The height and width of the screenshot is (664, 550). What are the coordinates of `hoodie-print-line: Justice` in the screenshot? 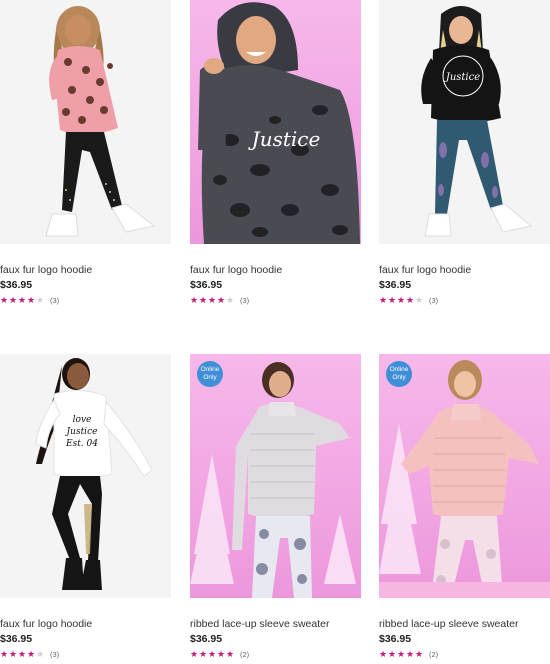 It's located at (81, 432).